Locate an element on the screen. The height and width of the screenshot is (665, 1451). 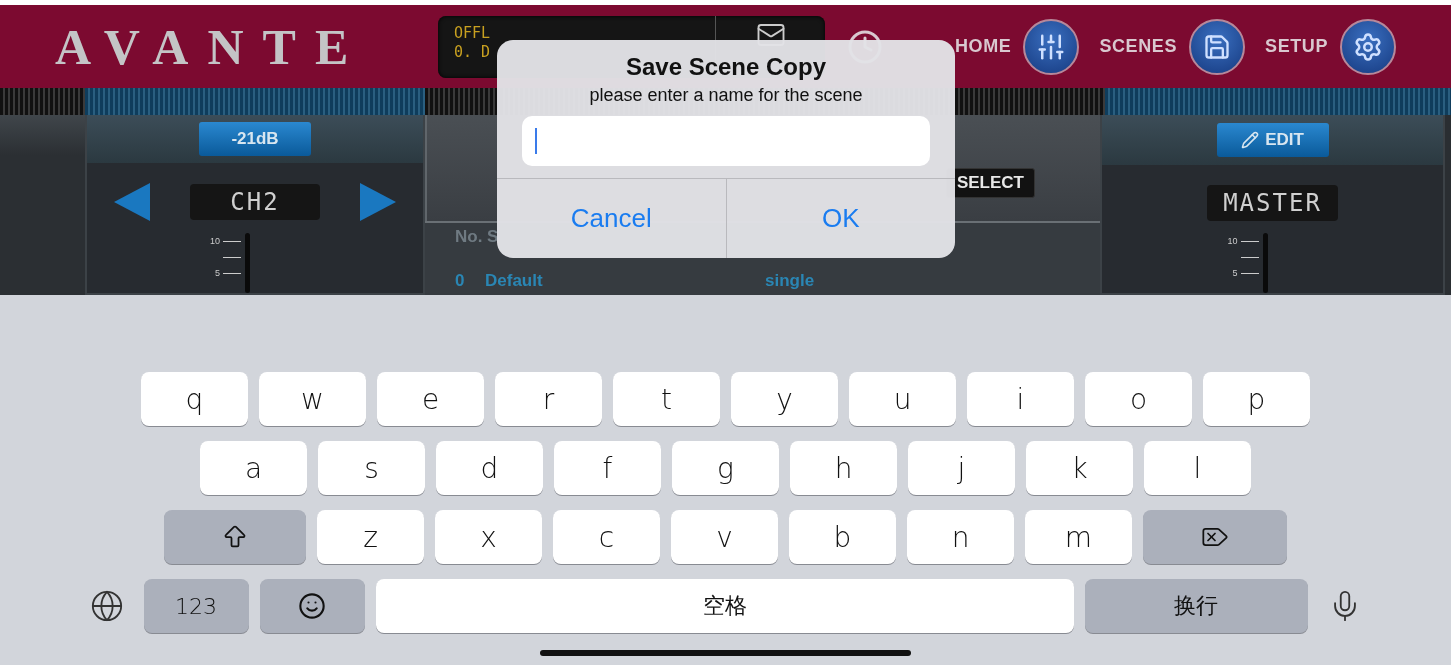
key: x is located at coordinates (488, 537).